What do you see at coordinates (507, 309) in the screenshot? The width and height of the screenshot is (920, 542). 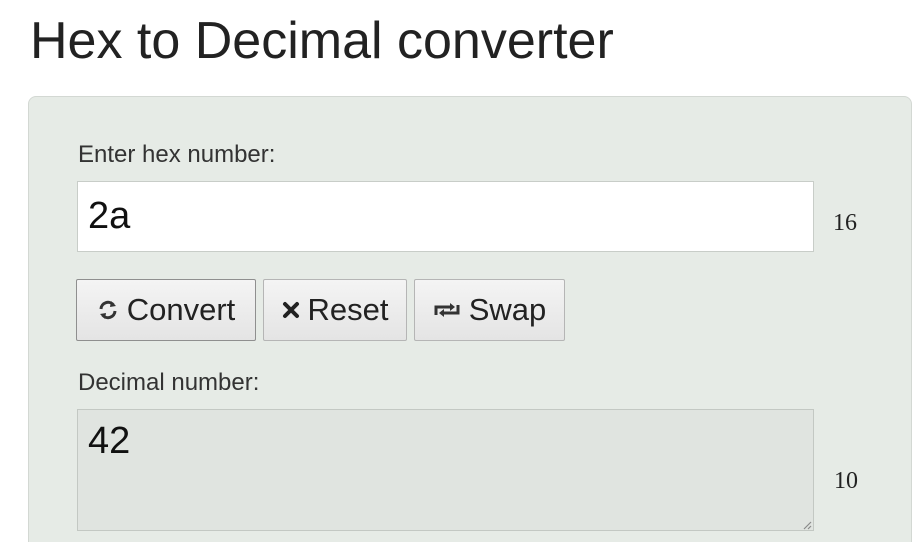 I see `swap-button-label: Swap` at bounding box center [507, 309].